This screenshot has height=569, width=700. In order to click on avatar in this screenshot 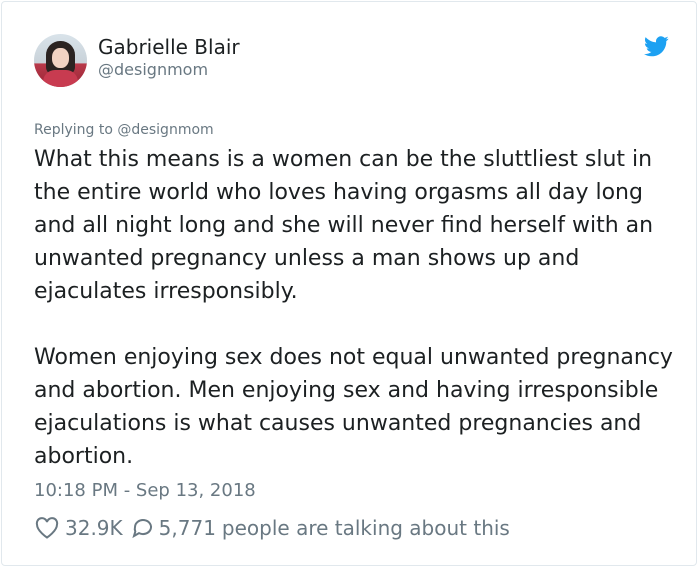, I will do `click(60, 60)`.